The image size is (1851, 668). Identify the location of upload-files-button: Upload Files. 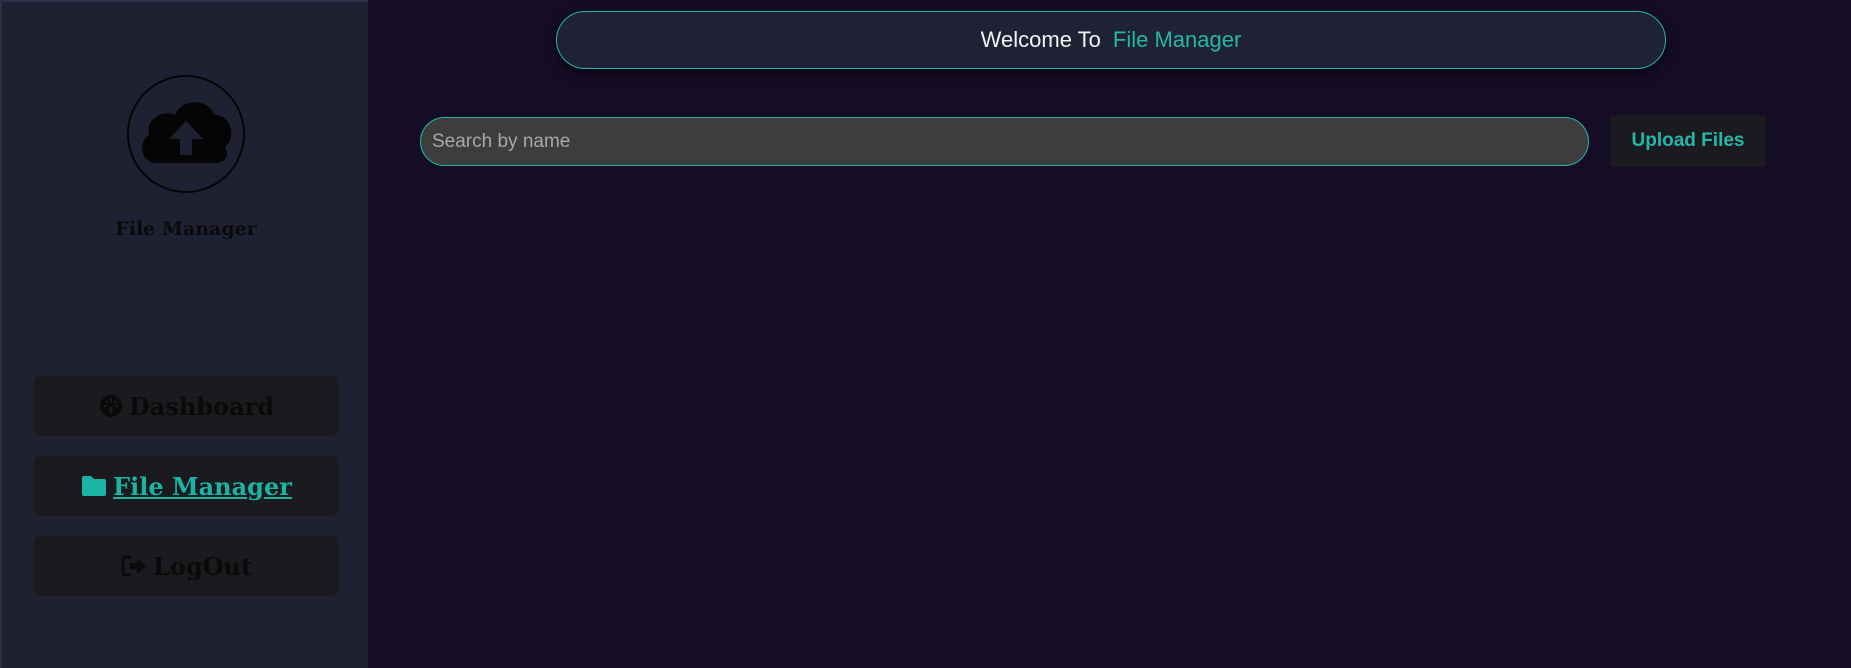
(1688, 141).